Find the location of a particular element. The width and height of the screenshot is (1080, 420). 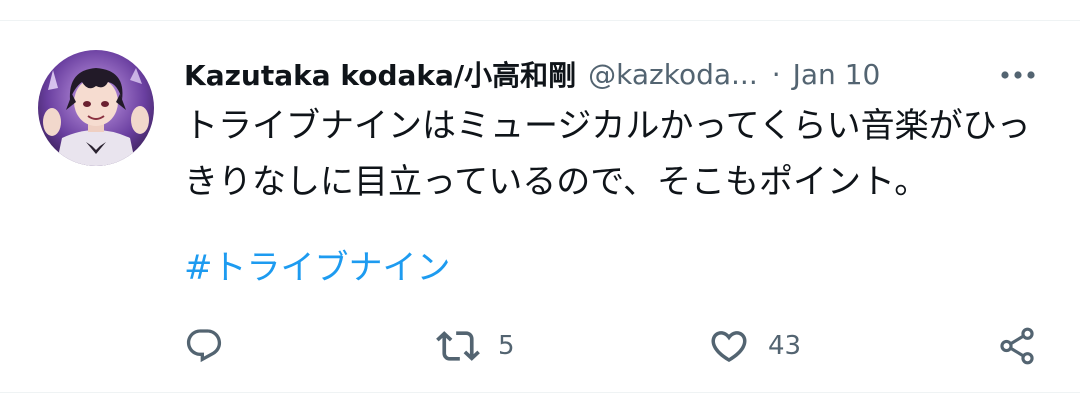

avatar-image is located at coordinates (96, 108).